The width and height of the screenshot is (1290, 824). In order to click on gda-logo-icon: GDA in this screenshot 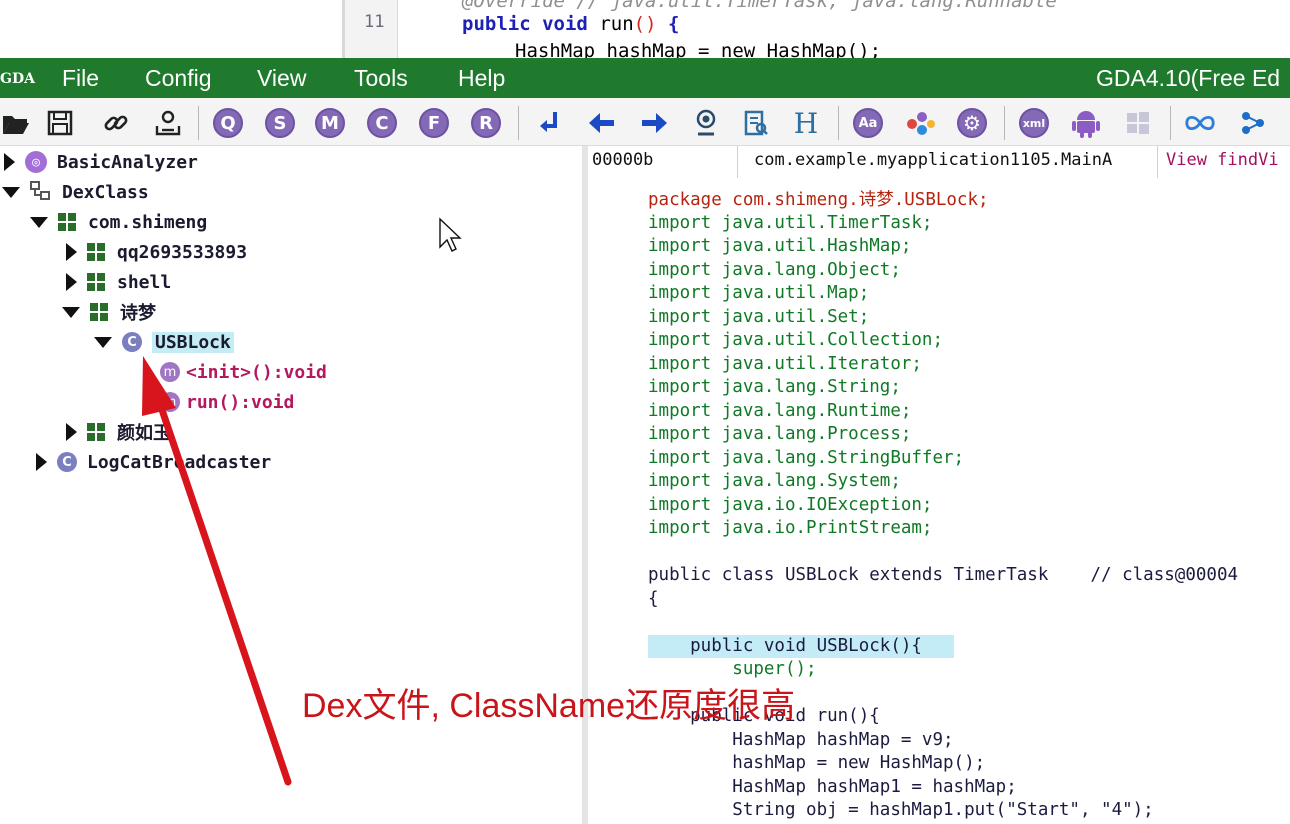, I will do `click(17, 79)`.